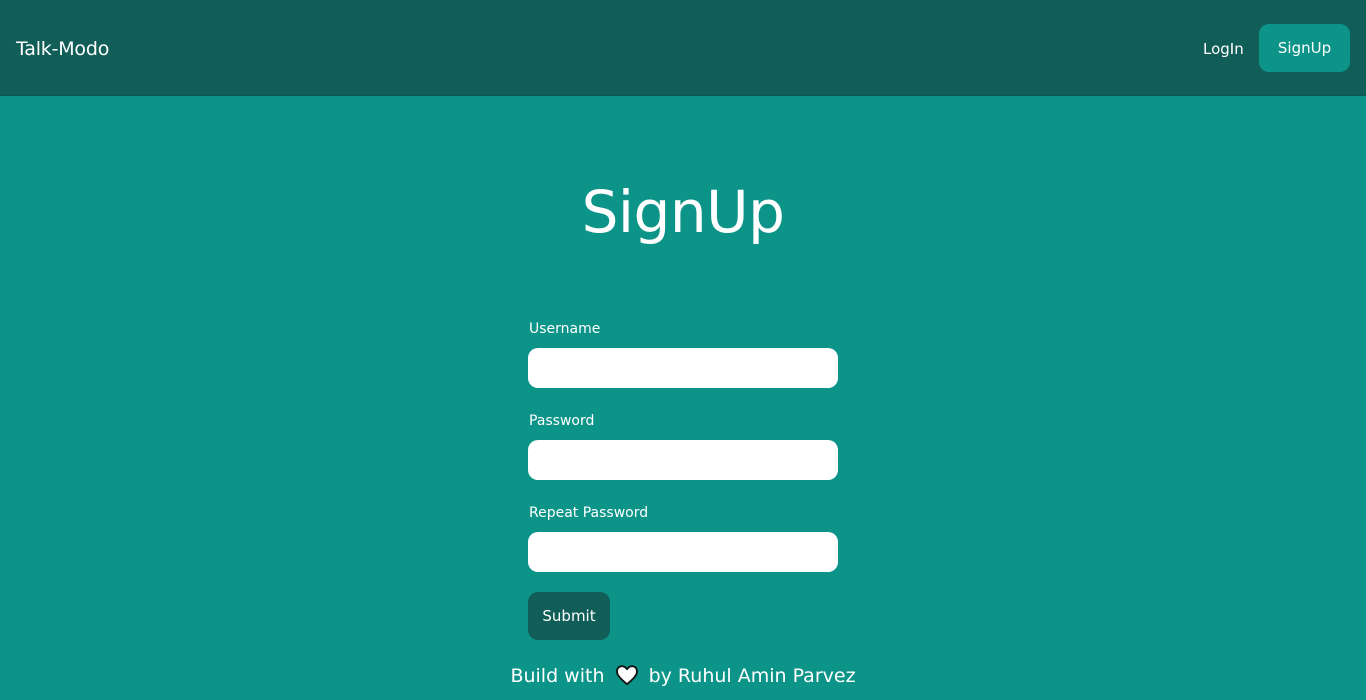 The image size is (1366, 700). I want to click on footer-credit: Build with by Ruhul Amin Parvez, so click(683, 676).